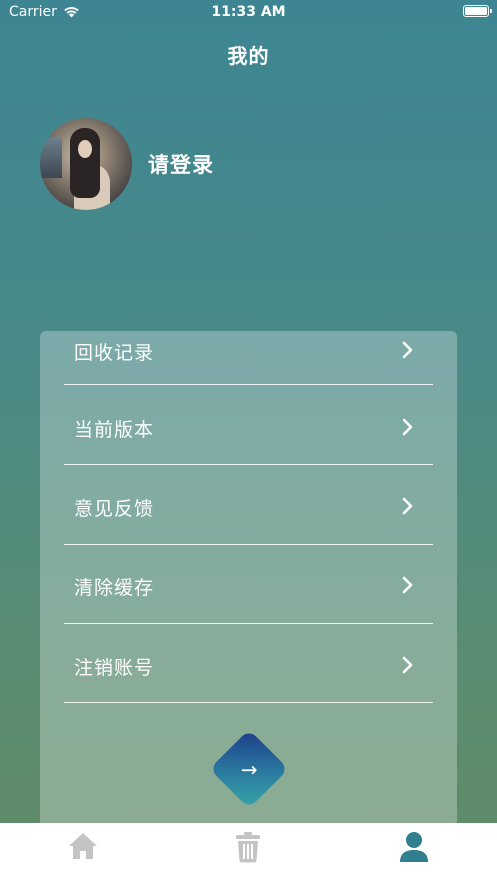 The image size is (497, 883). I want to click on tab-bar, so click(248, 853).